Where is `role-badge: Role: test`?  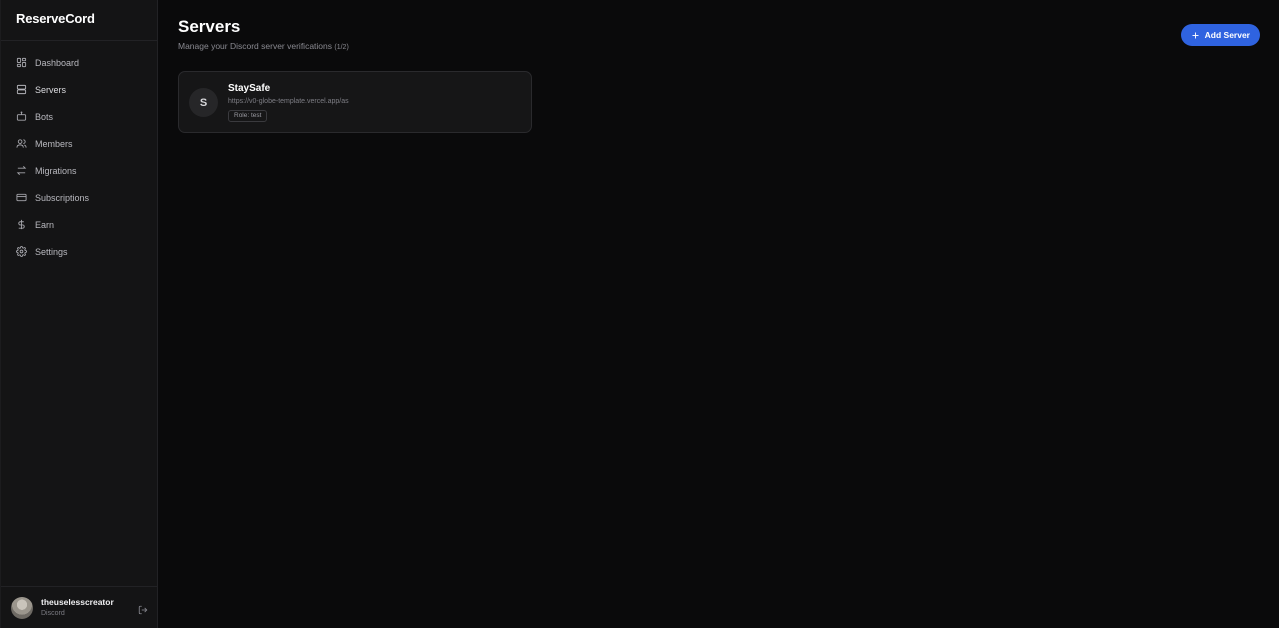 role-badge: Role: test is located at coordinates (248, 116).